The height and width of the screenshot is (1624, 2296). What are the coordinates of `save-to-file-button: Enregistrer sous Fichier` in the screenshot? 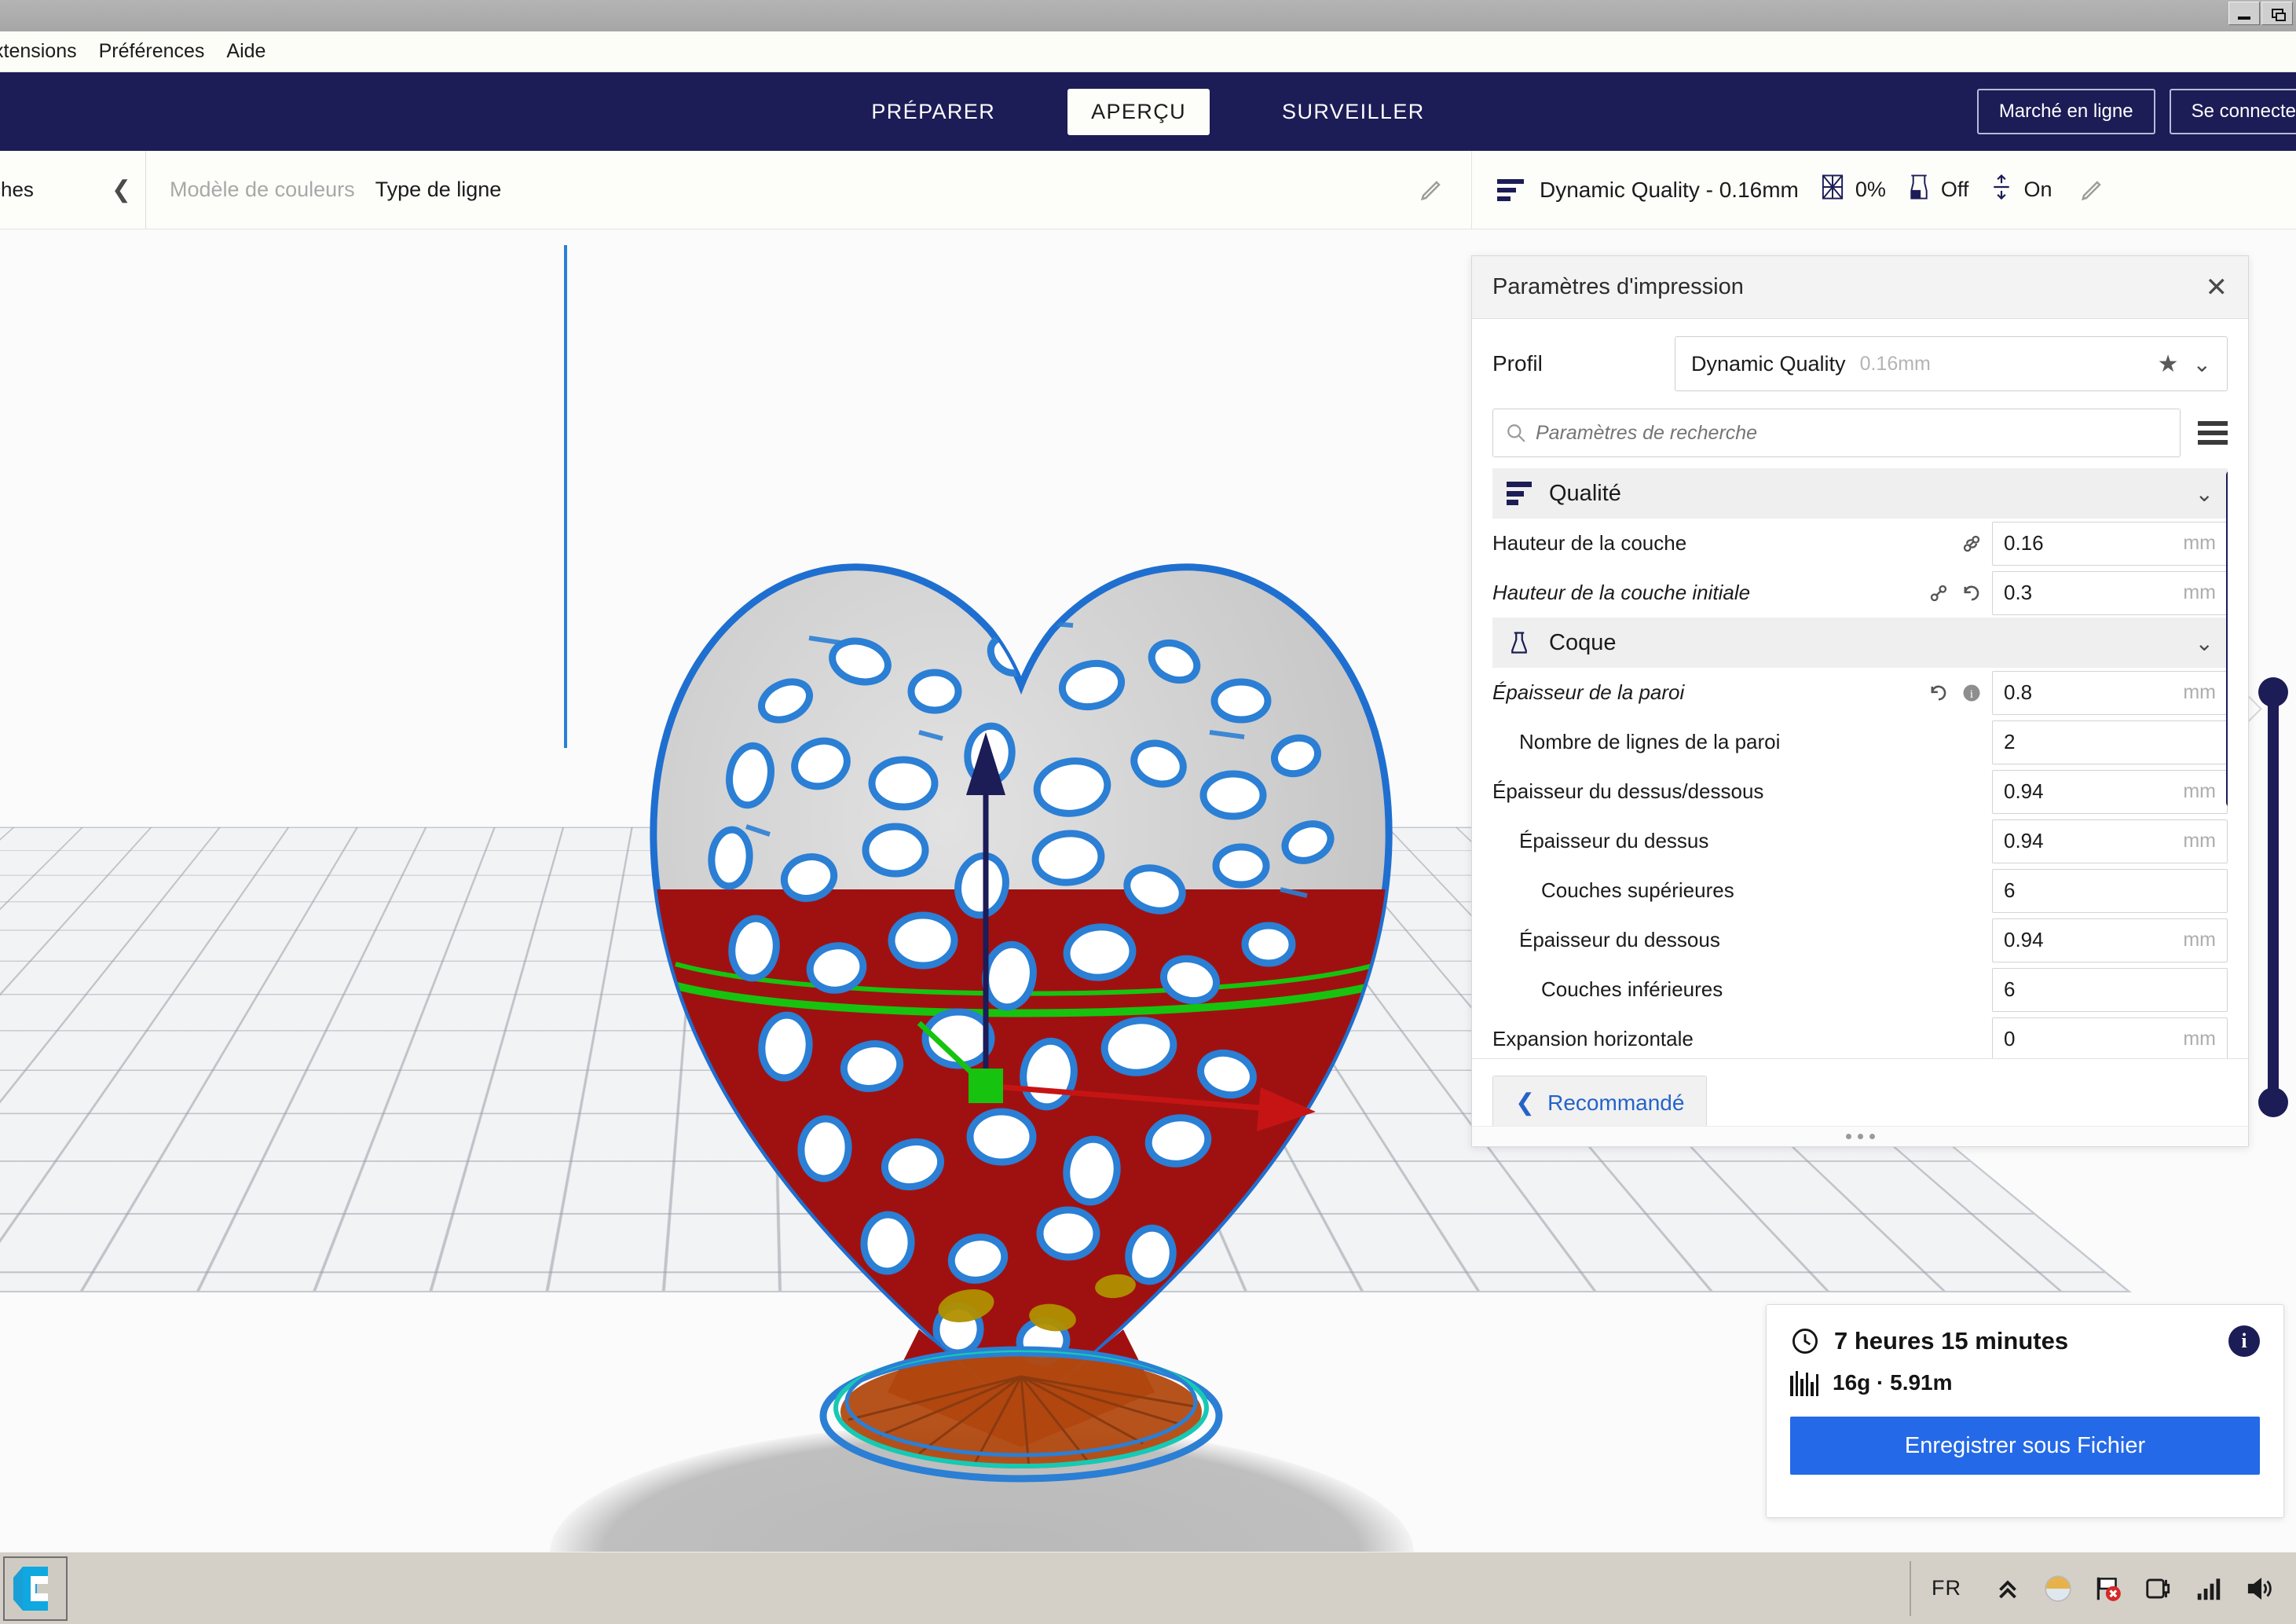 It's located at (2025, 1446).